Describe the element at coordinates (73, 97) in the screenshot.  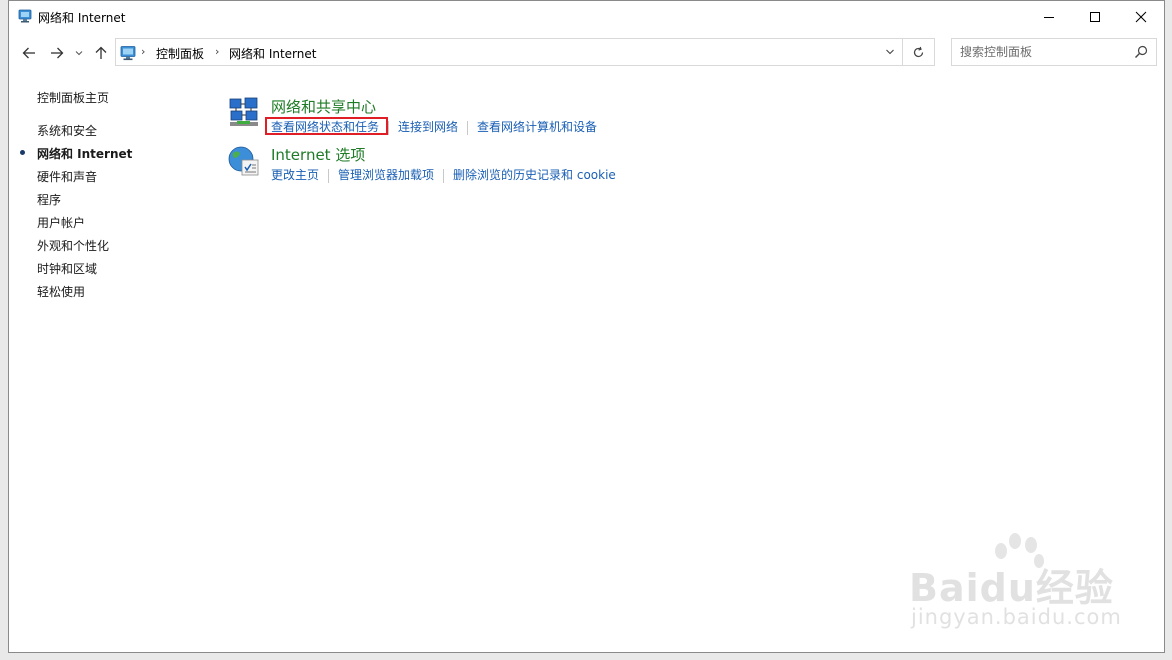
I see `sidebar-item-control-panel-home: 控制面板主页` at that location.